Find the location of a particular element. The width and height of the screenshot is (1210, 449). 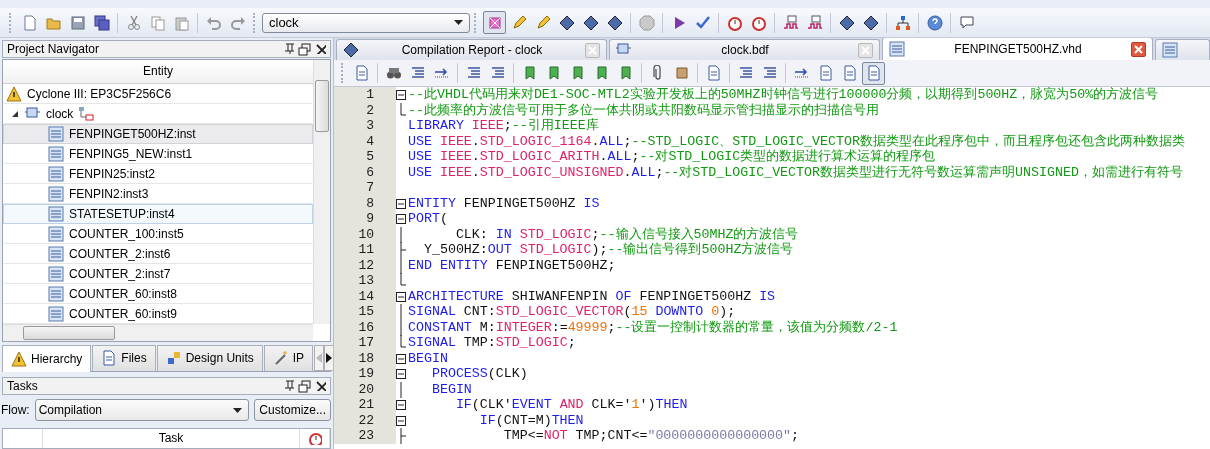

waveform-icon is located at coordinates (790, 22).